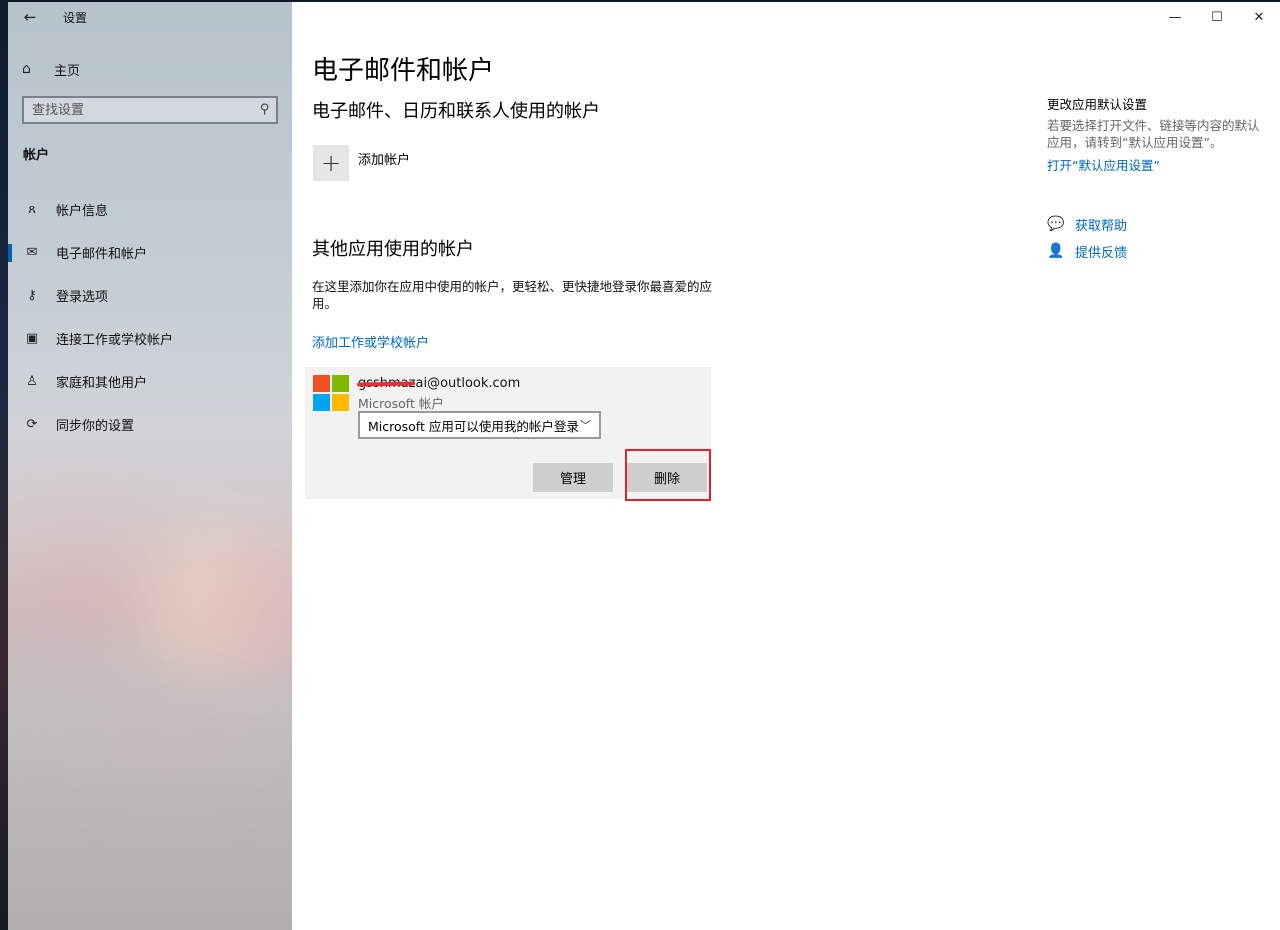 The height and width of the screenshot is (930, 1280). I want to click on sidebar-item-work-school: ▣ 连接工作或学校帐户, so click(150, 338).